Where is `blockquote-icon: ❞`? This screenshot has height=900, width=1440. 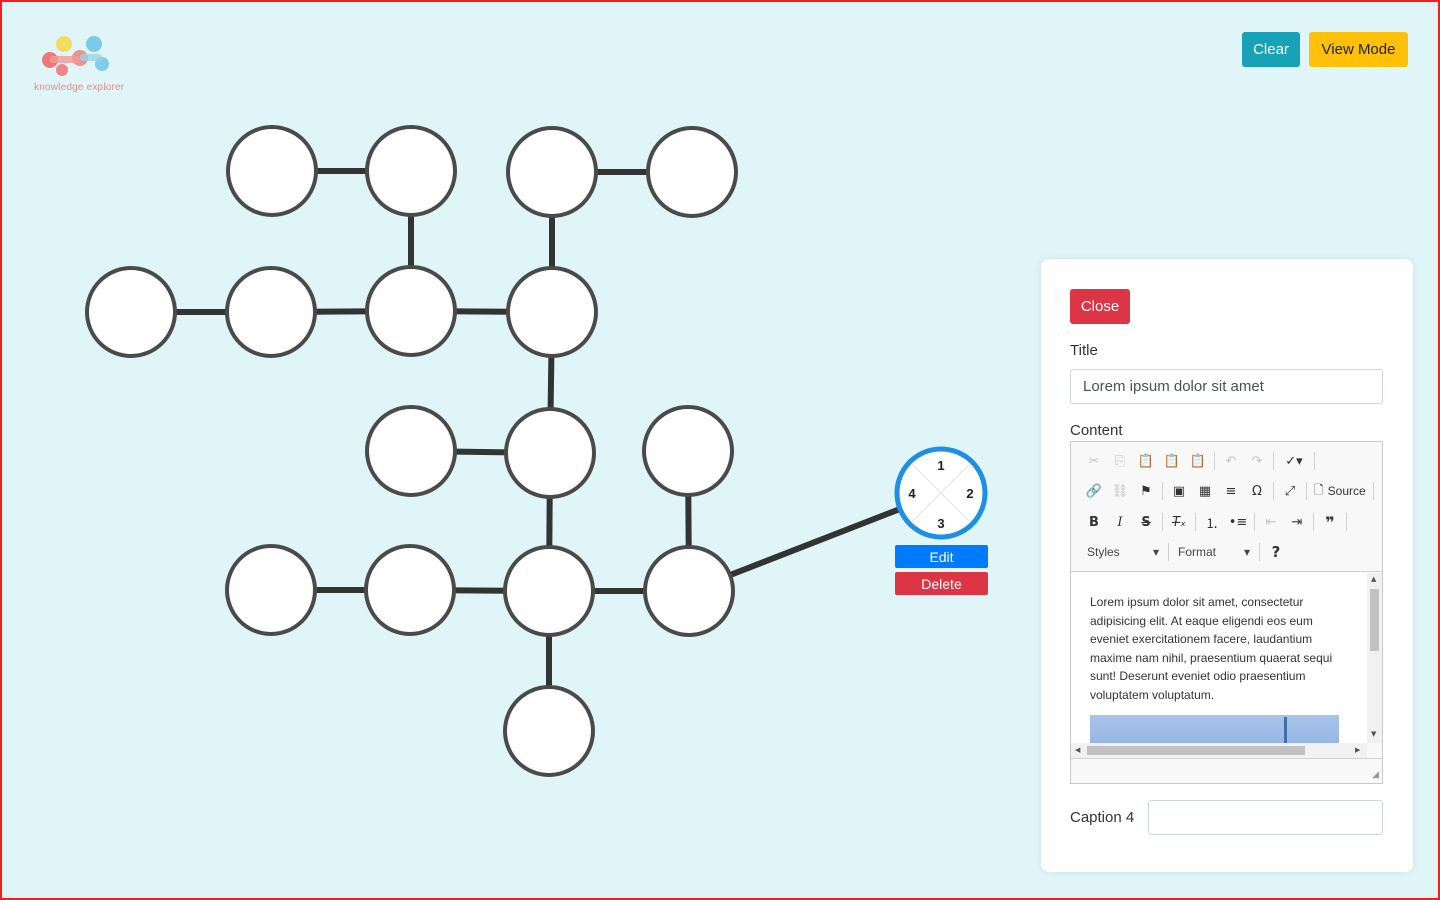 blockquote-icon: ❞ is located at coordinates (1330, 522).